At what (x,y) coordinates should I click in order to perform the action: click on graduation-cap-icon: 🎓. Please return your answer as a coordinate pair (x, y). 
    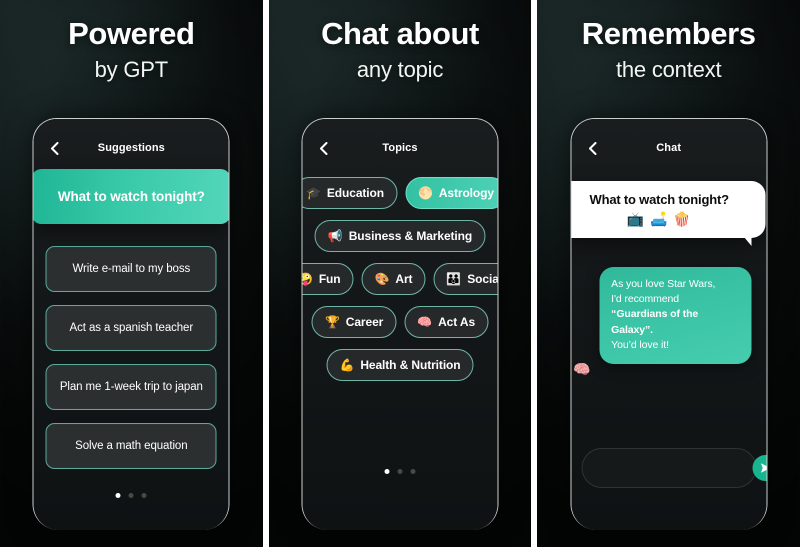
    Looking at the image, I should click on (313, 193).